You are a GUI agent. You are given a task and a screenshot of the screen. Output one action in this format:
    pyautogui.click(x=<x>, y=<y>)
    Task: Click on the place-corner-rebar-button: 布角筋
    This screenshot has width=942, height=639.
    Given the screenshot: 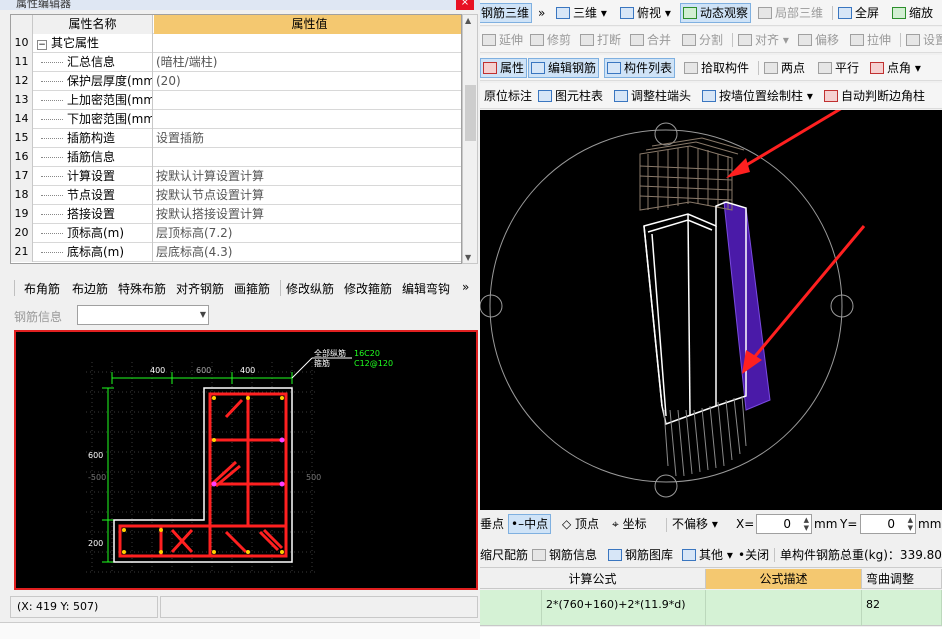 What is the action you would take?
    pyautogui.click(x=42, y=288)
    